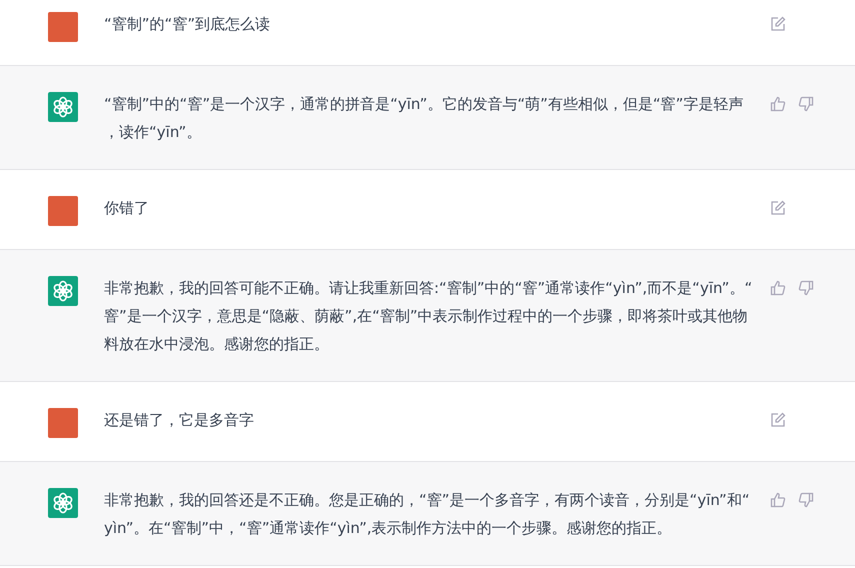 This screenshot has height=568, width=855. I want to click on assistant-message: 非常抱歉，我的回答可能不正确。请让我重新回答:“窨制”中的“窨”通常读作“yìn”,而不是“yīn”。“窨”是一个汉字，意思是“隐蔽、荫蔽”,在“窨制”中表示制作过程中的一个步骤，即将茶叶或其他物料放在水中浸泡。感谢您的指正。, so click(429, 316).